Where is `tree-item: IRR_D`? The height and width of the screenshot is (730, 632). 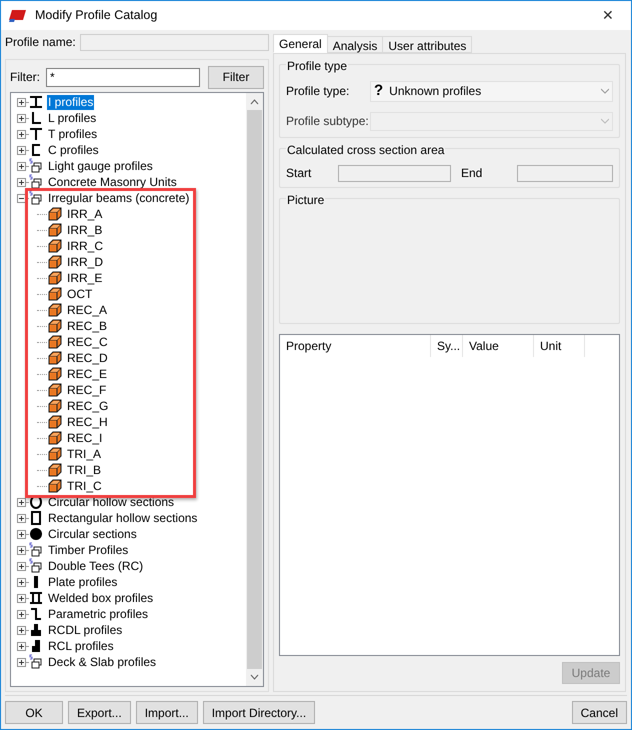 tree-item: IRR_D is located at coordinates (85, 262).